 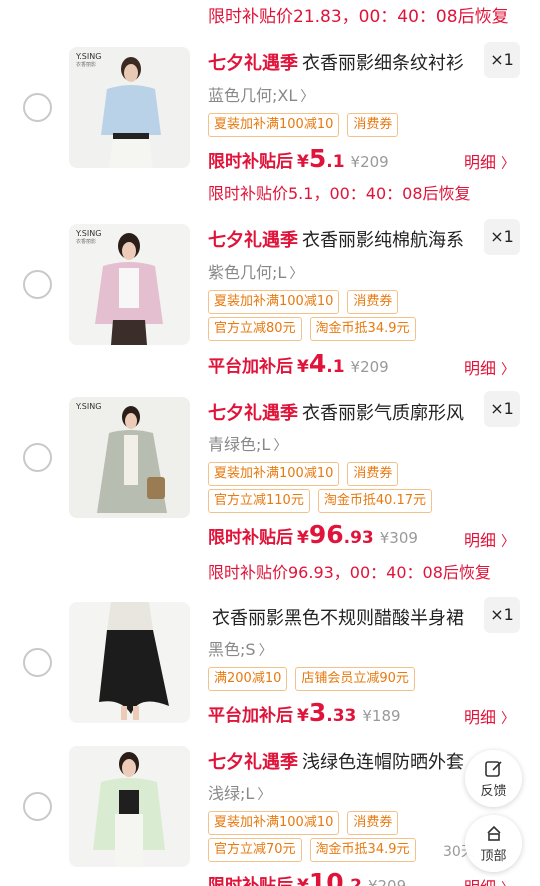 What do you see at coordinates (255, 271) in the screenshot?
I see `sku-selector: 紫色几何;L 〉` at bounding box center [255, 271].